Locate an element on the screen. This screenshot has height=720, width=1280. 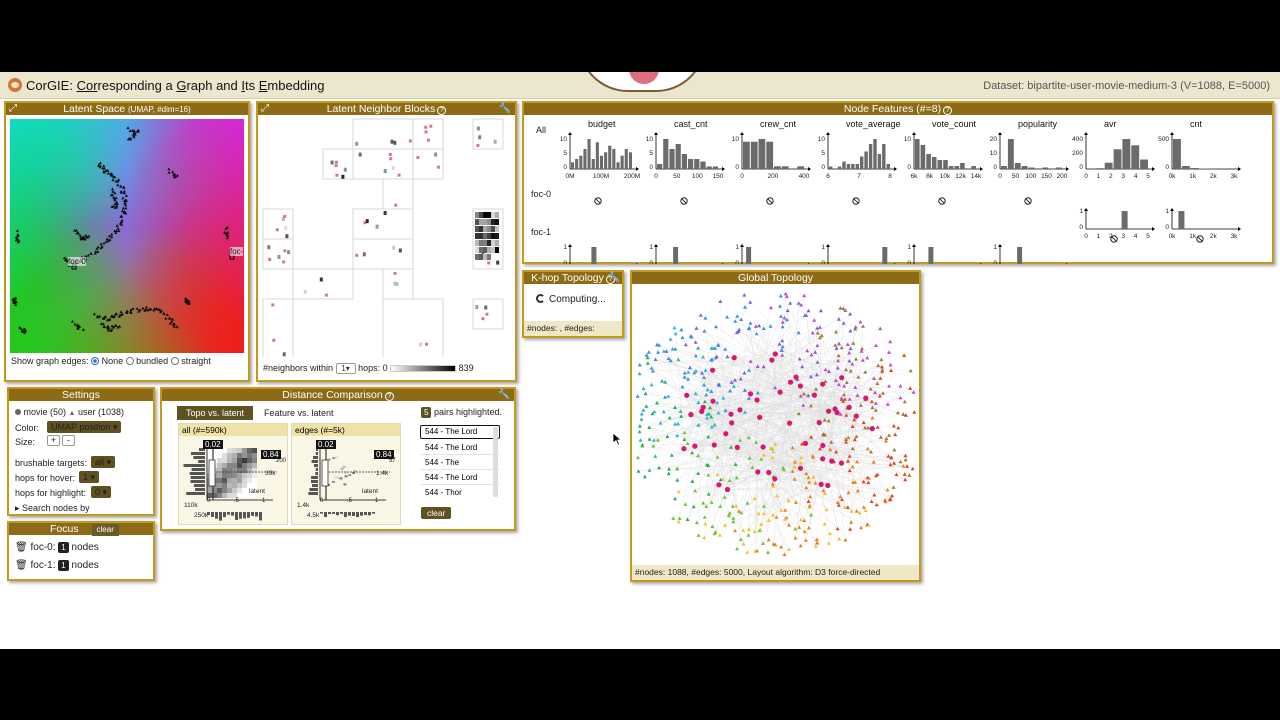
pairs-scrollbar is located at coordinates (495, 462).